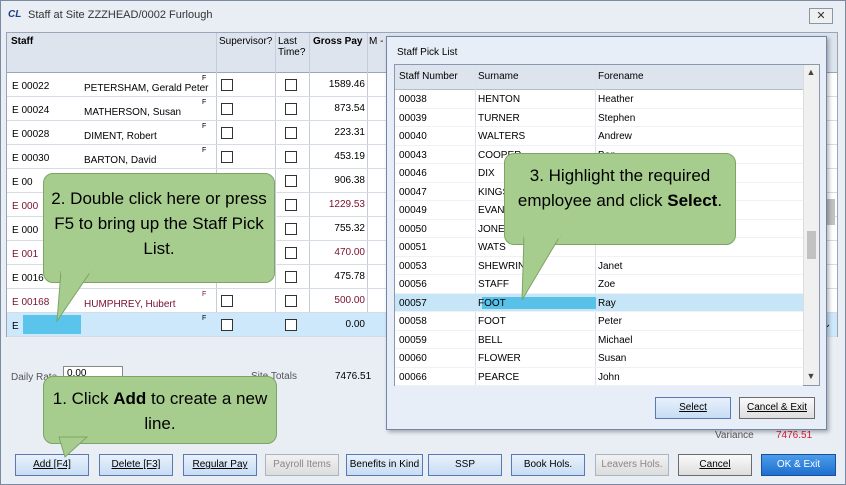 This screenshot has width=846, height=485. What do you see at coordinates (599, 321) in the screenshot?
I see `list-item: 00058 FOOT Peter` at bounding box center [599, 321].